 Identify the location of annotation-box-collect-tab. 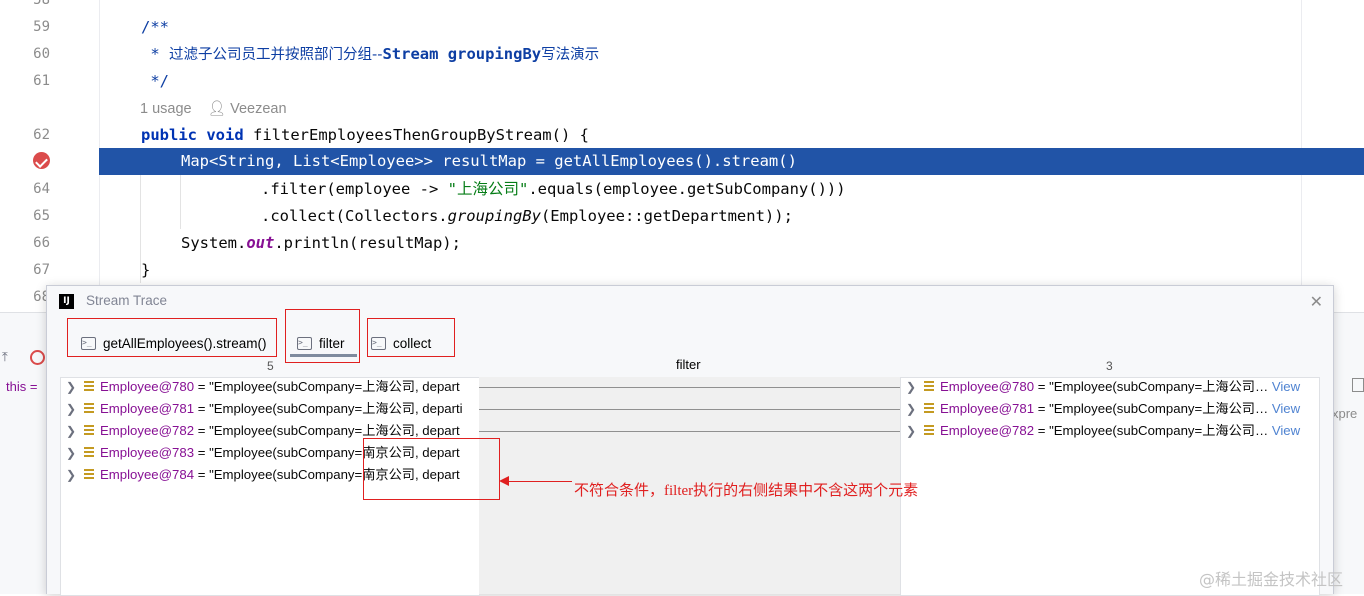
(411, 337).